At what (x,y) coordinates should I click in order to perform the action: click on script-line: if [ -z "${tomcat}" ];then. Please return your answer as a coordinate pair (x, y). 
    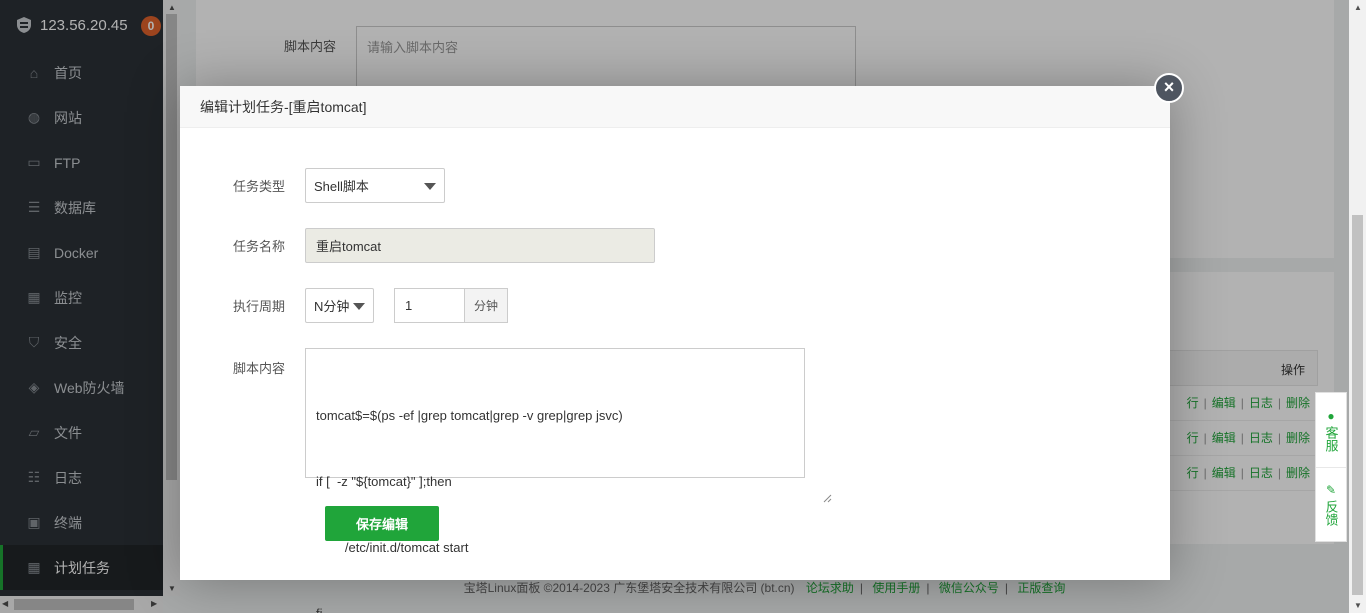
    Looking at the image, I should click on (384, 481).